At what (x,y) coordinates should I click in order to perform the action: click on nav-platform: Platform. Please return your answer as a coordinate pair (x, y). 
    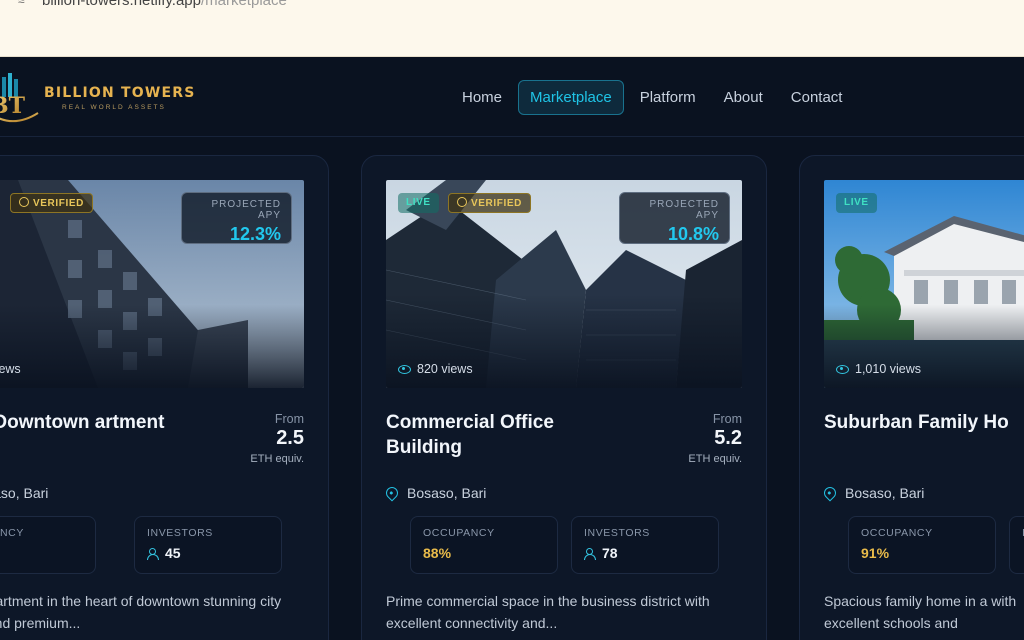
    Looking at the image, I should click on (668, 97).